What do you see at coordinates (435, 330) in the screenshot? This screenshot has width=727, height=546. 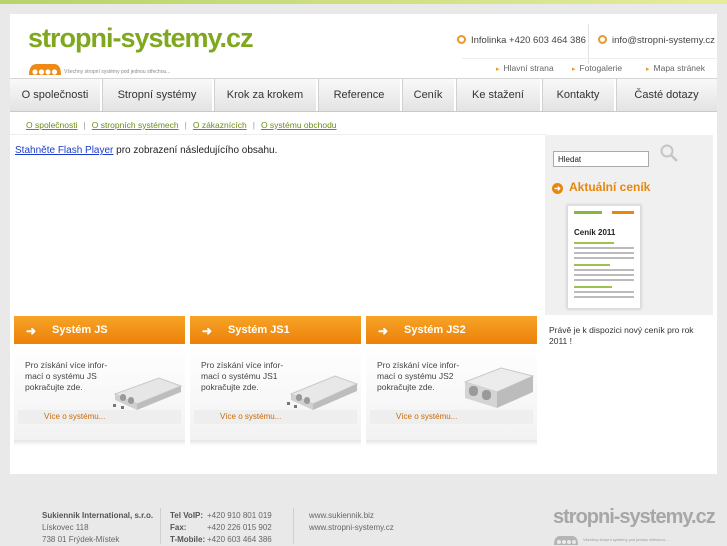 I see `system-title: Systém JS2` at bounding box center [435, 330].